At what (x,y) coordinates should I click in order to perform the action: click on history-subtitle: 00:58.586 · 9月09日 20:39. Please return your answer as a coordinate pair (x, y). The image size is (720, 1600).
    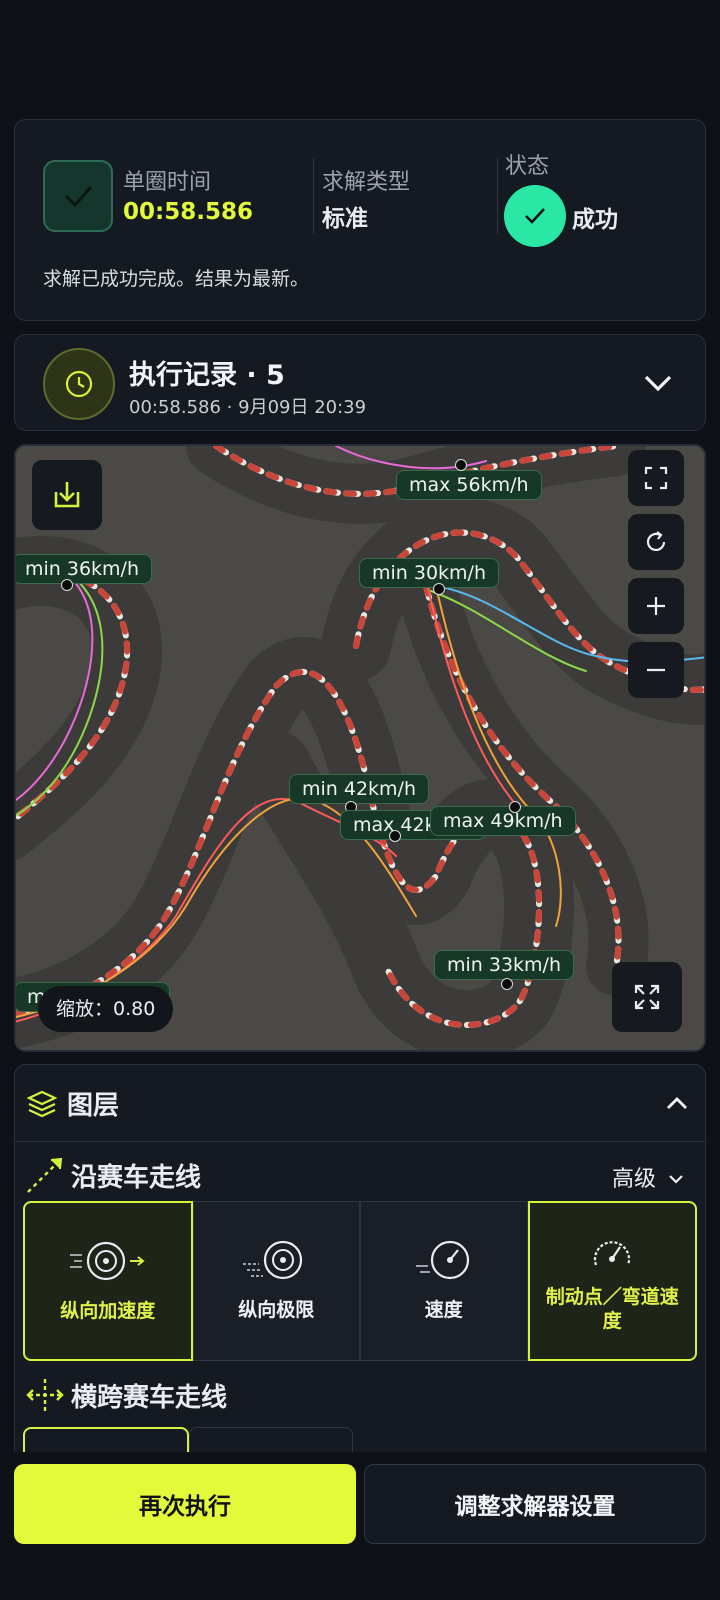
    Looking at the image, I should click on (248, 407).